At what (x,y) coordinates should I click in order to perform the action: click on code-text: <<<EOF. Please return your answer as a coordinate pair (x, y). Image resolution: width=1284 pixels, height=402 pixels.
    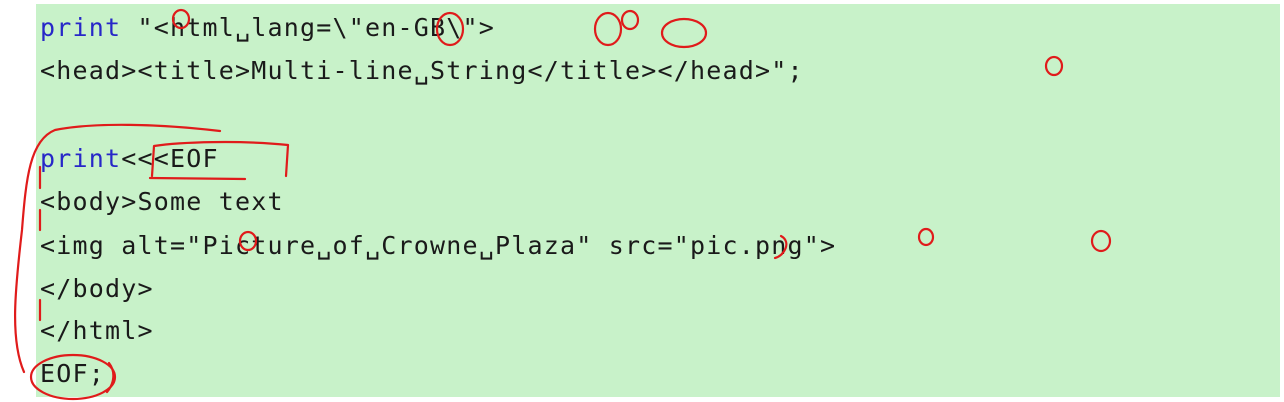
    Looking at the image, I should click on (170, 158).